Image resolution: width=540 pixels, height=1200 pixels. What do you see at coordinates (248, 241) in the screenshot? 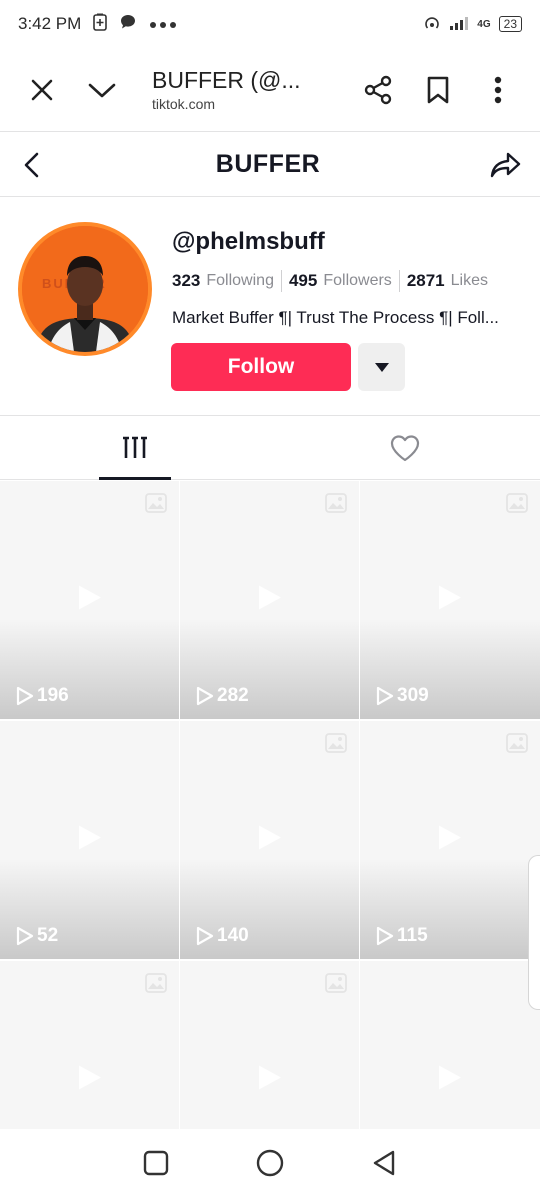
I see `username: @phelmsbuff` at bounding box center [248, 241].